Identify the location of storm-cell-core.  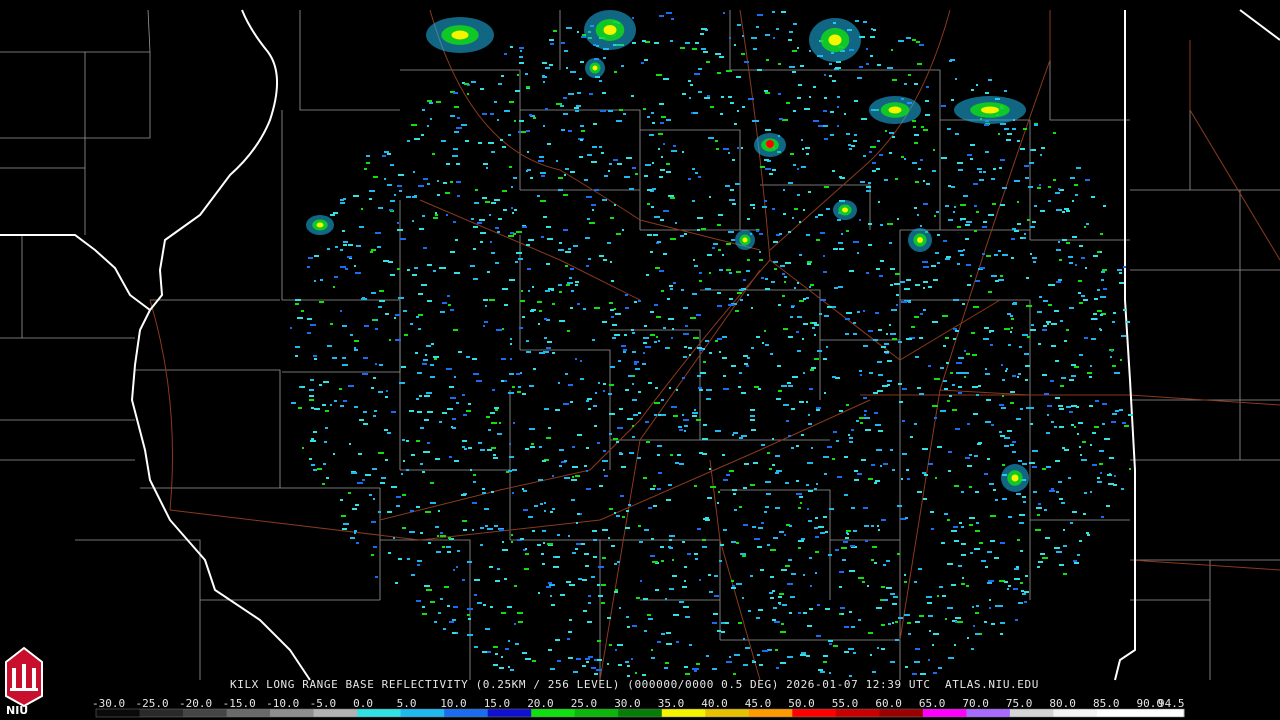
(610, 30).